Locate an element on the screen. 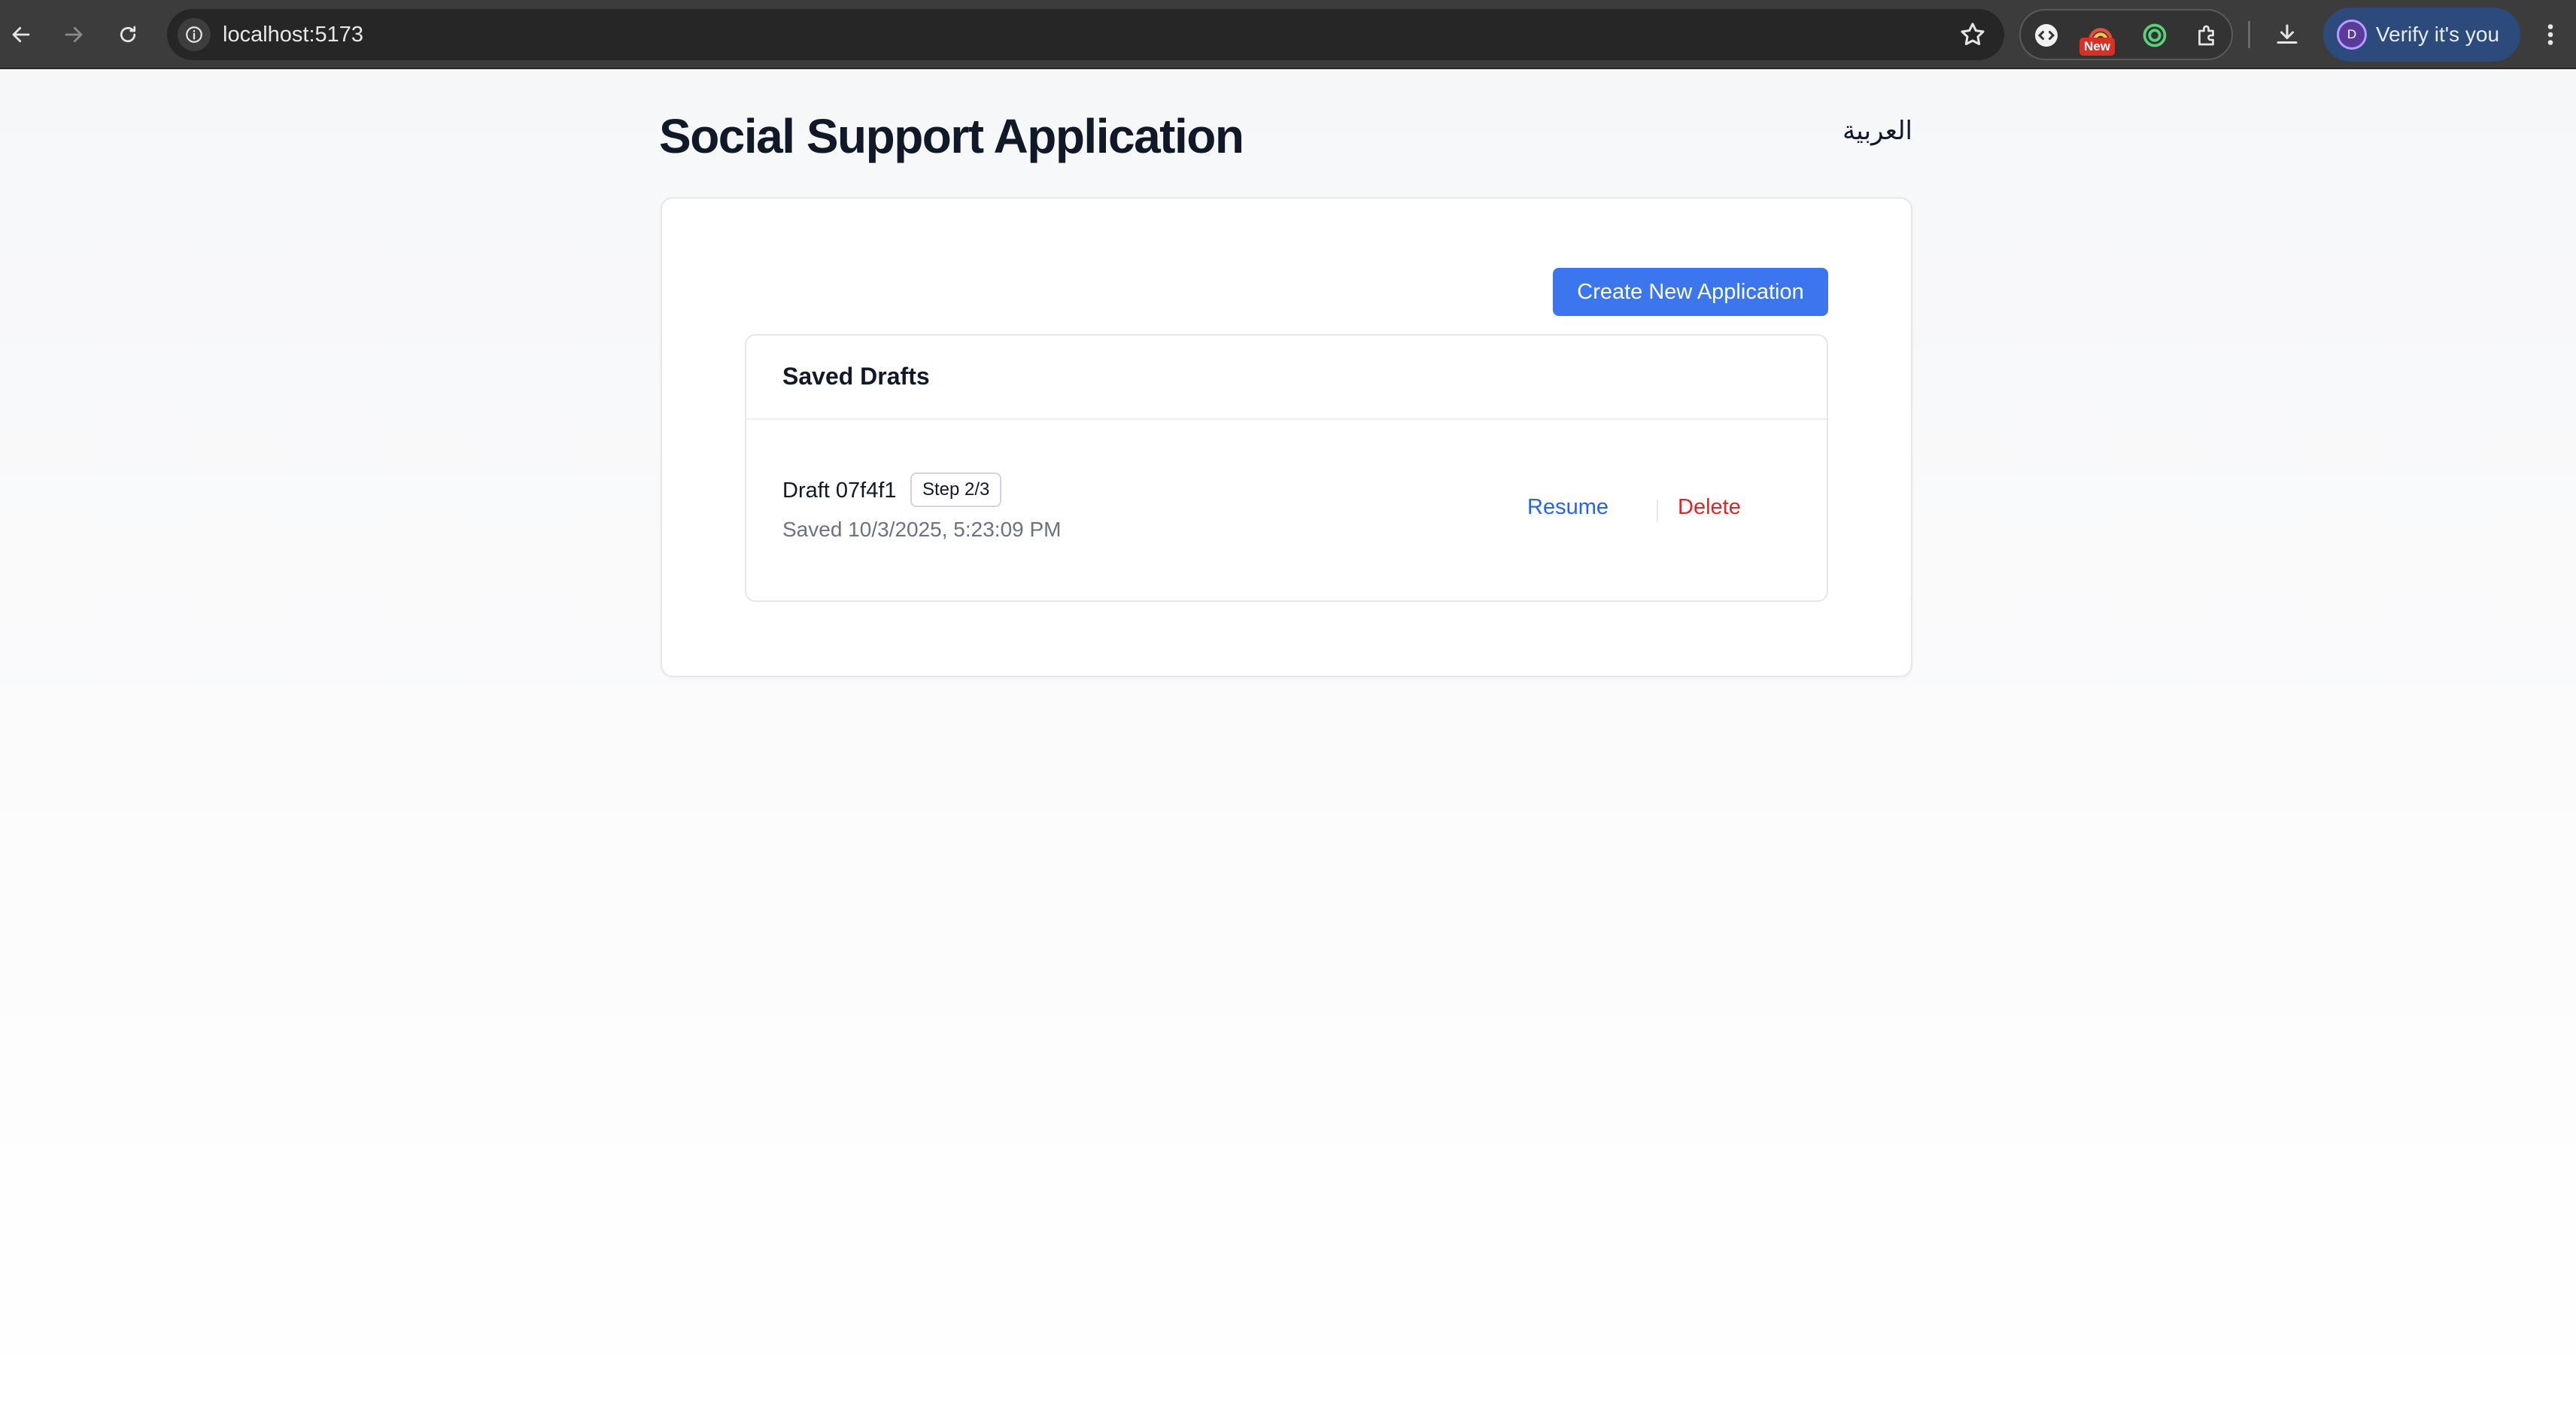  action-divider is located at coordinates (1657, 511).